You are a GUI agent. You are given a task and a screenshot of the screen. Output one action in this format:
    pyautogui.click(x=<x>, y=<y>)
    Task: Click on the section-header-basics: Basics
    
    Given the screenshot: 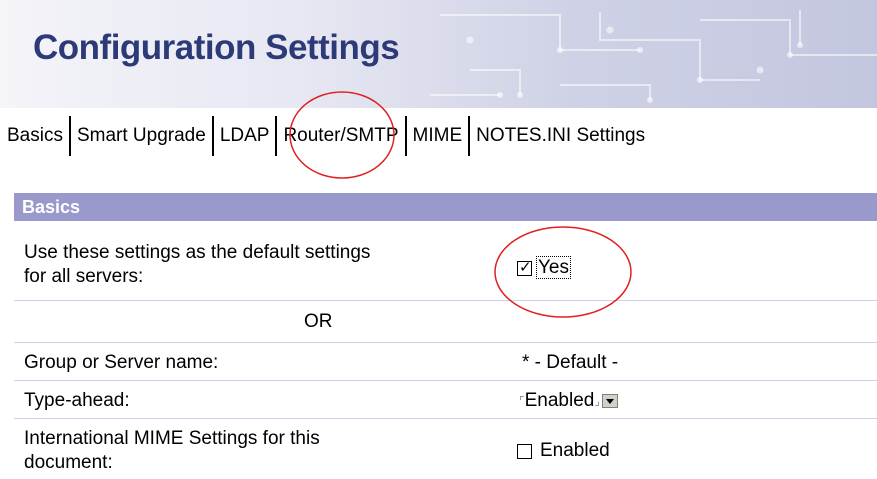 What is the action you would take?
    pyautogui.click(x=445, y=207)
    